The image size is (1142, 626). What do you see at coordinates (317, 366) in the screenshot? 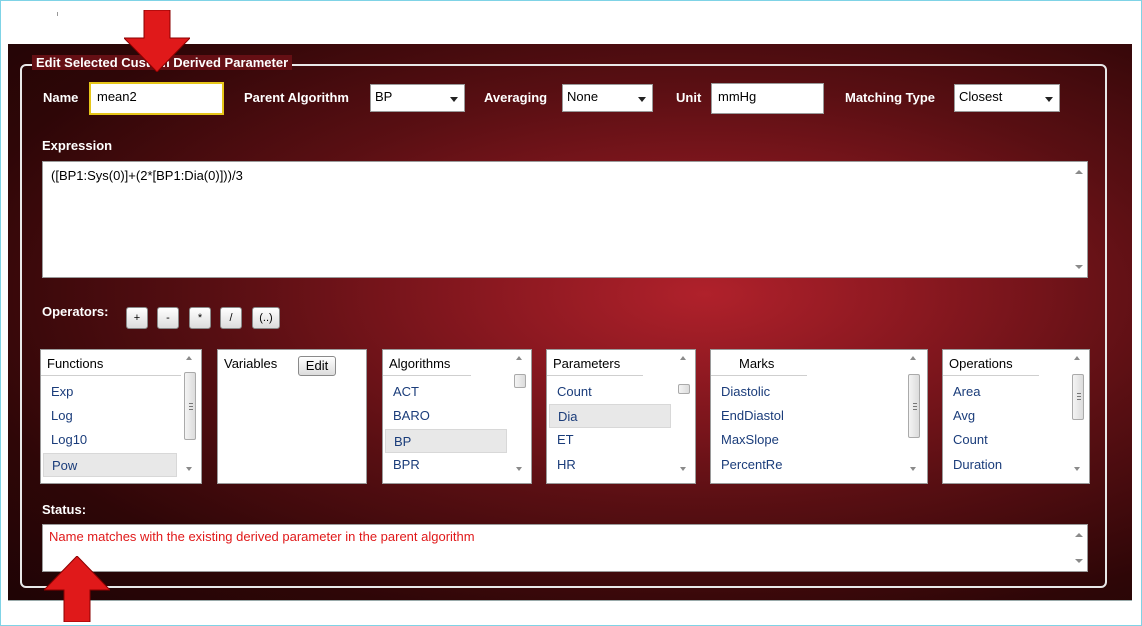
I see `variables-edit-button: Edit` at bounding box center [317, 366].